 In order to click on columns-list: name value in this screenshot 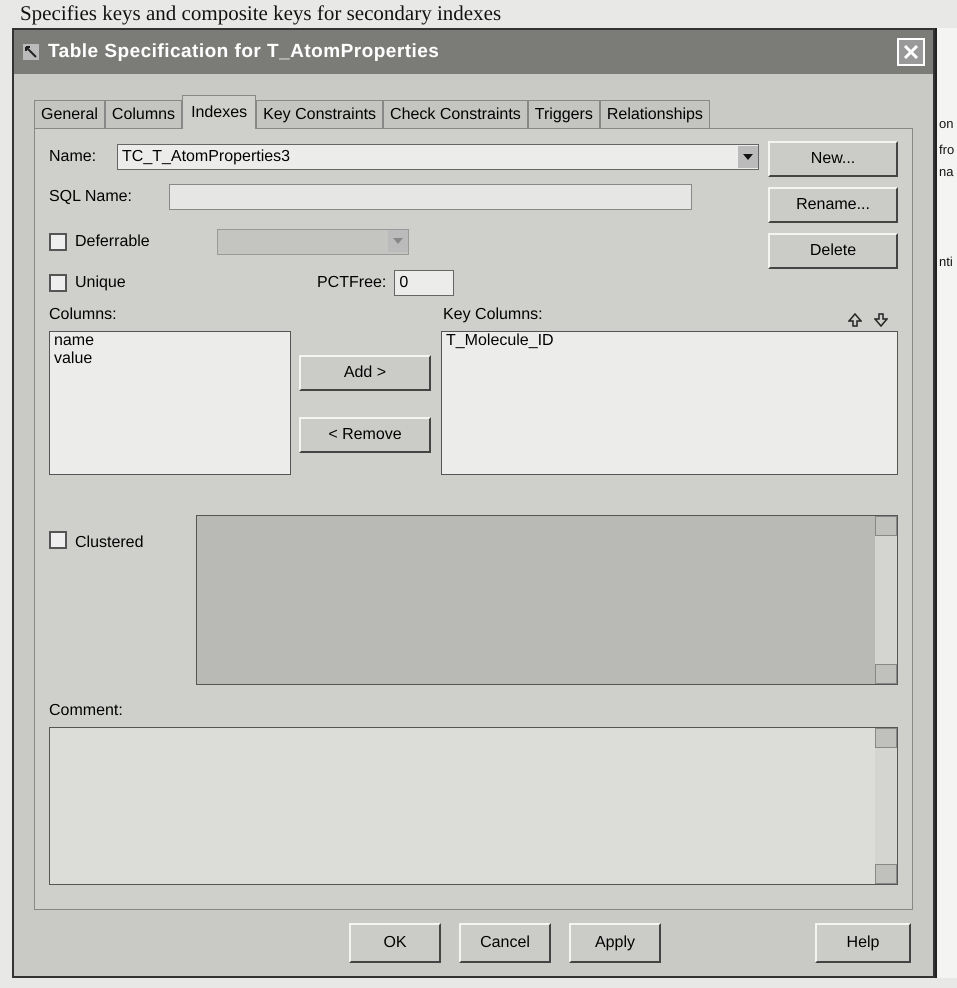, I will do `click(170, 403)`.